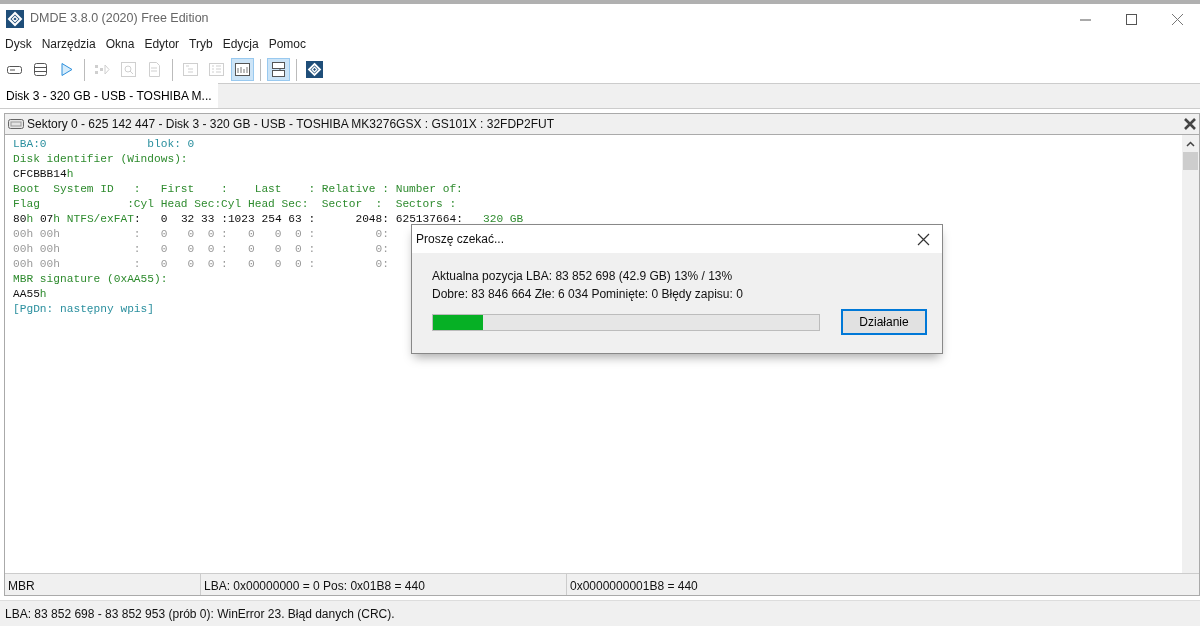 This screenshot has height=626, width=1200. I want to click on disk-icon, so click(16, 124).